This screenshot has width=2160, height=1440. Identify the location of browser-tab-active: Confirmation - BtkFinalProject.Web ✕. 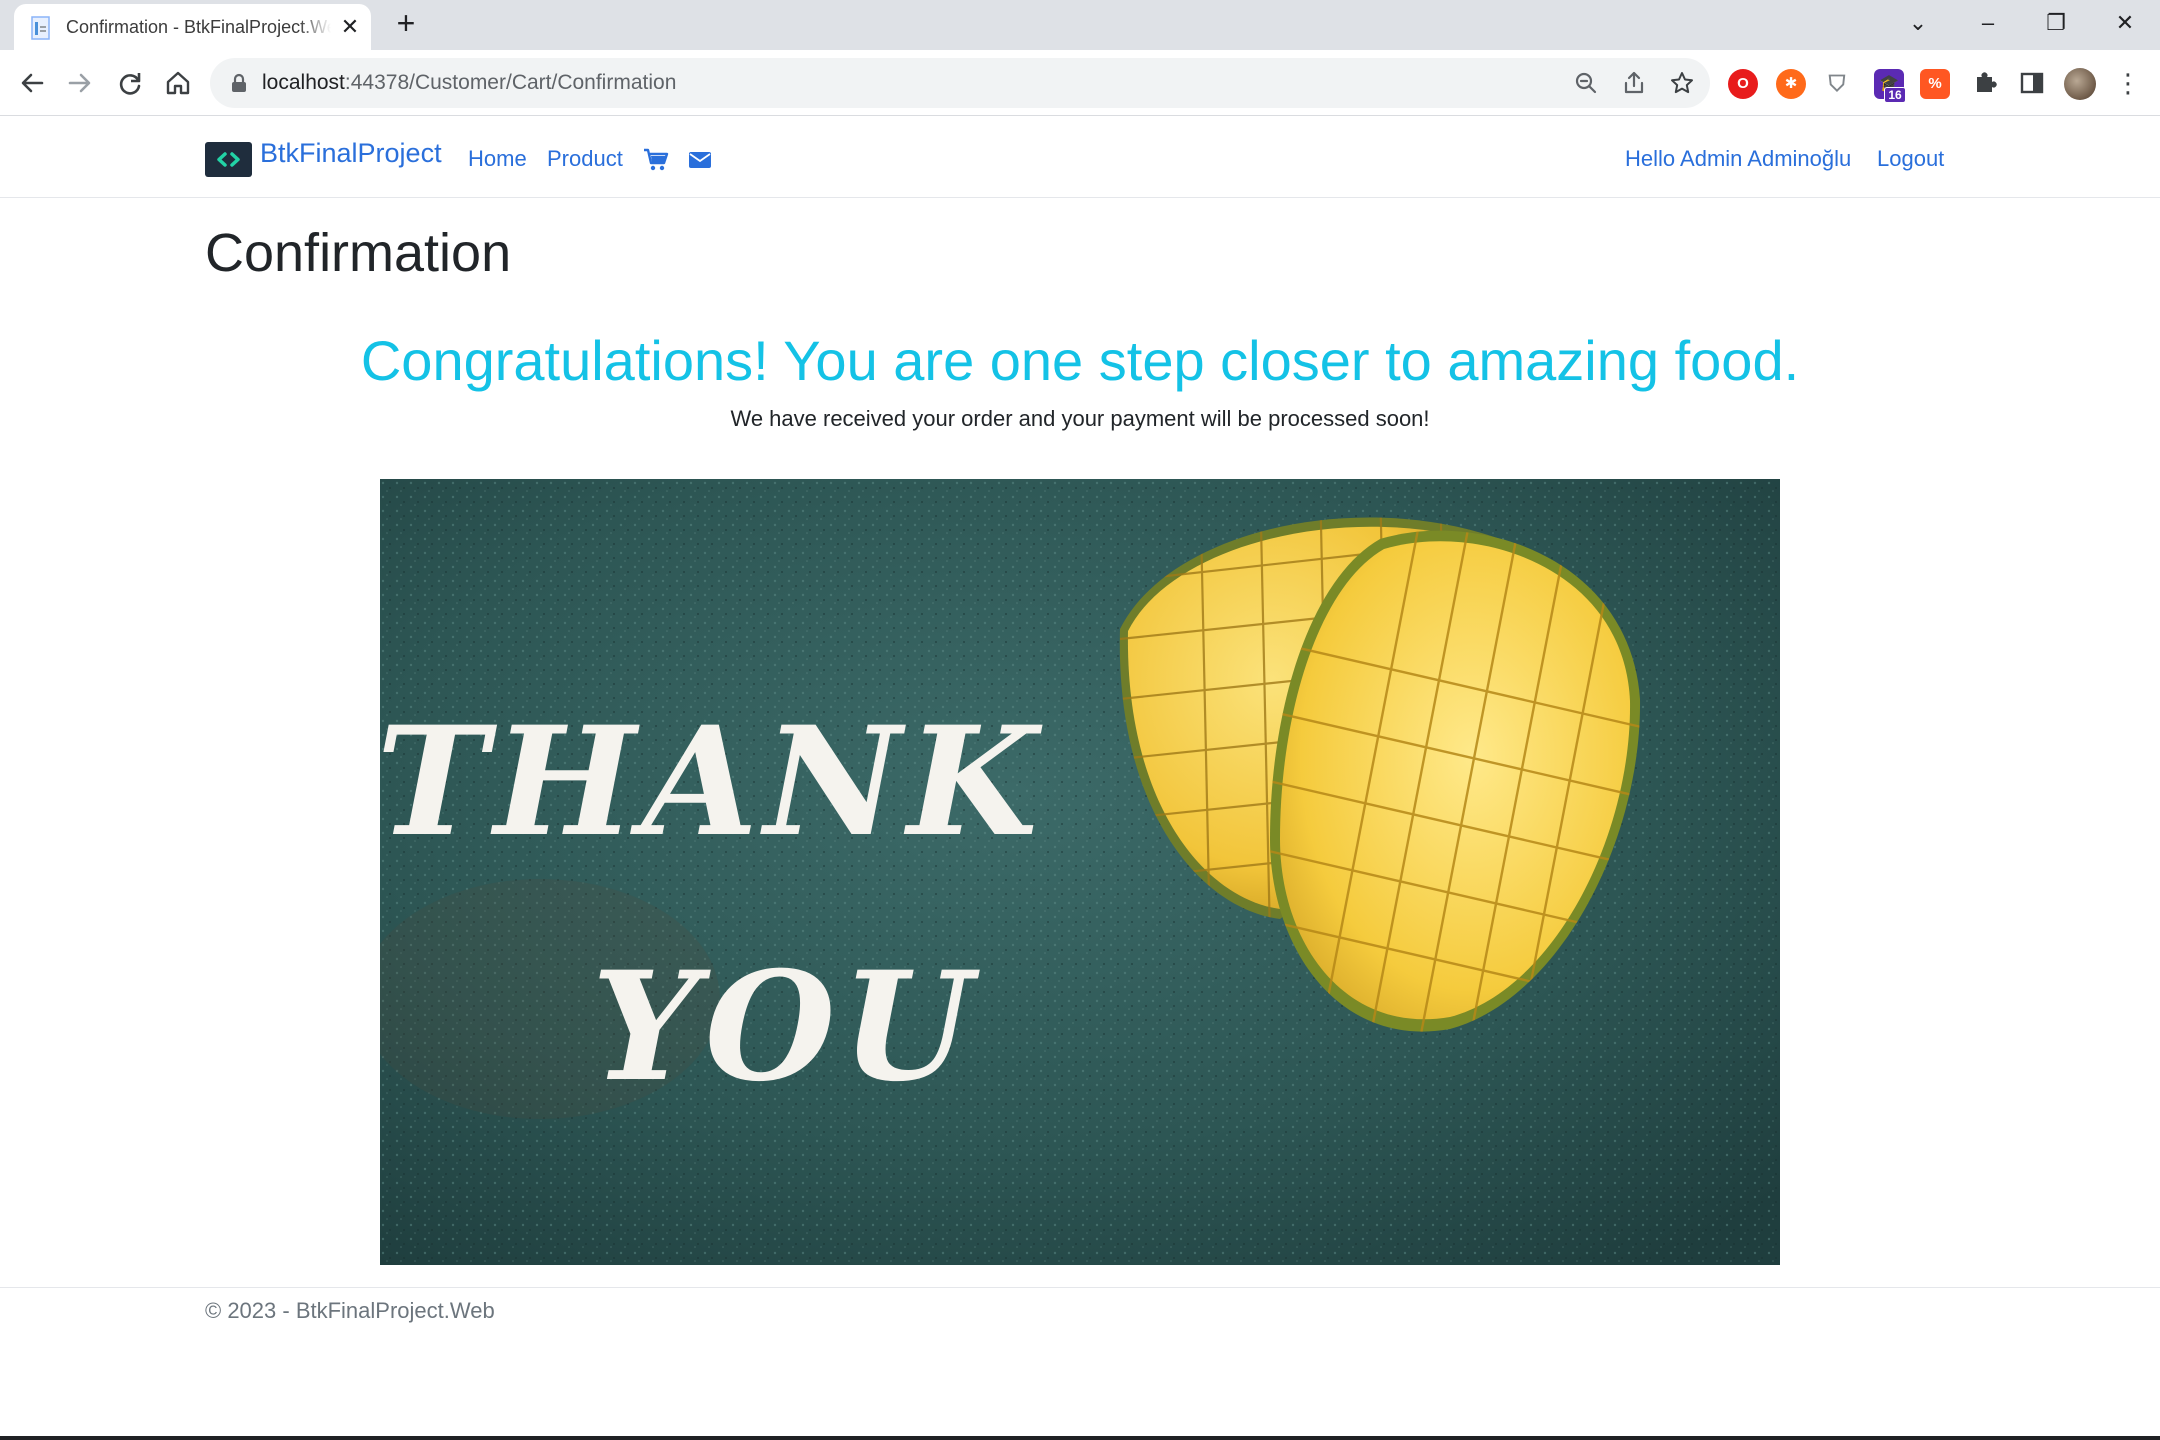
(192, 27).